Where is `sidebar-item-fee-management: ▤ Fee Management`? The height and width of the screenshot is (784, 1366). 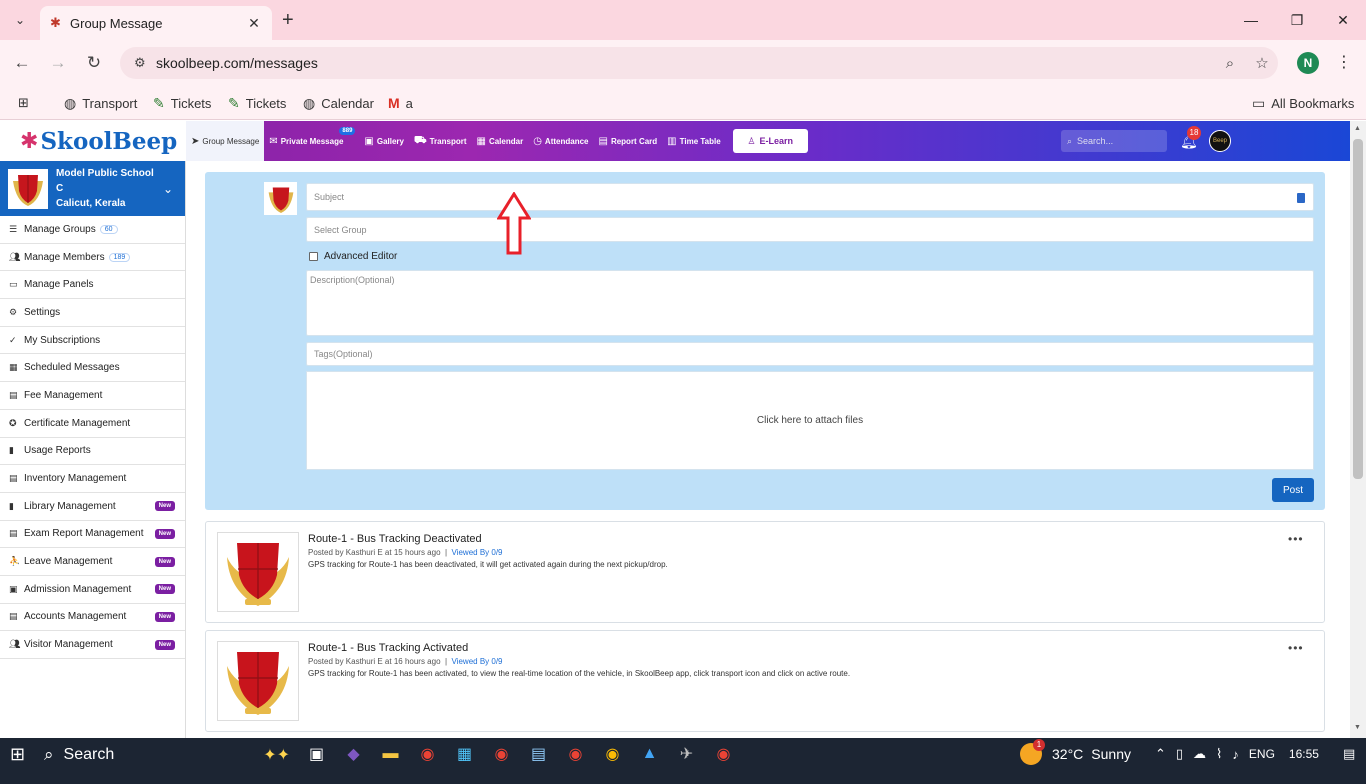 sidebar-item-fee-management: ▤ Fee Management is located at coordinates (92, 396).